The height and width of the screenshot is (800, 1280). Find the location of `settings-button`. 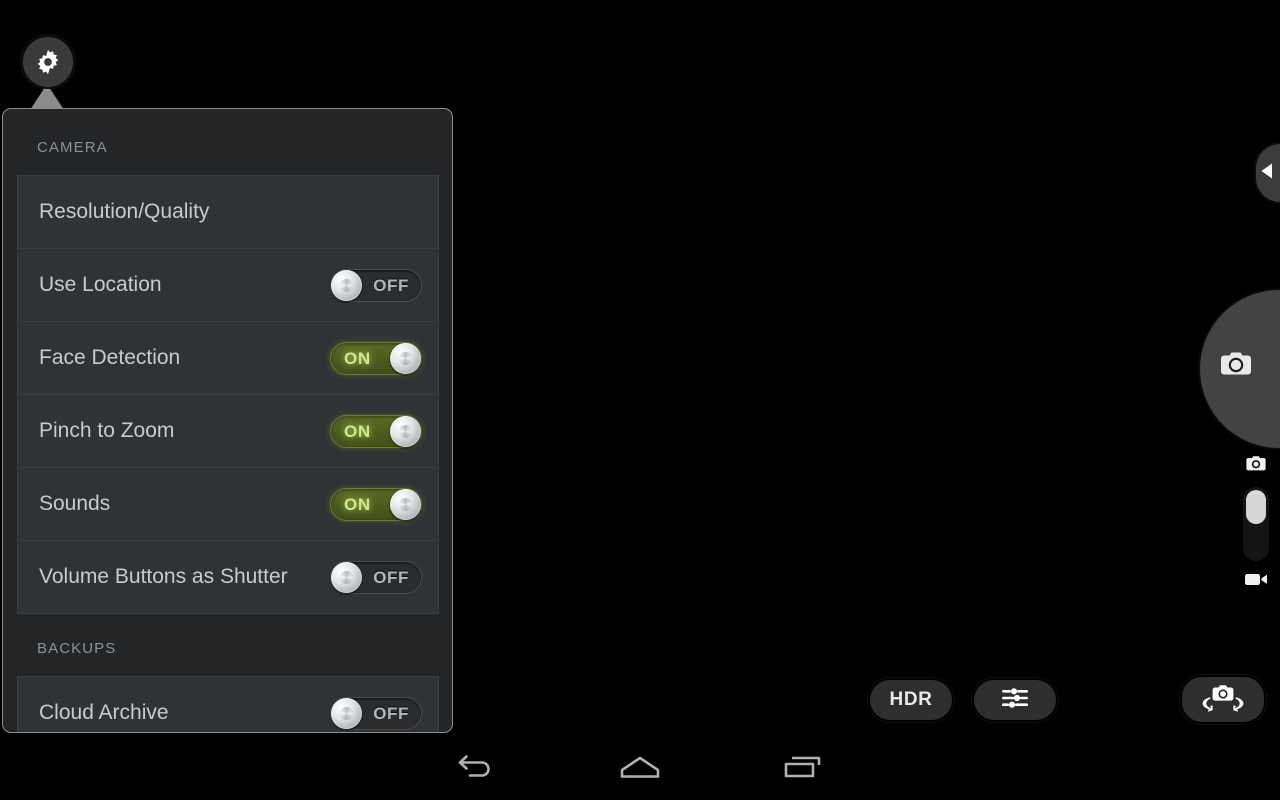

settings-button is located at coordinates (48, 62).